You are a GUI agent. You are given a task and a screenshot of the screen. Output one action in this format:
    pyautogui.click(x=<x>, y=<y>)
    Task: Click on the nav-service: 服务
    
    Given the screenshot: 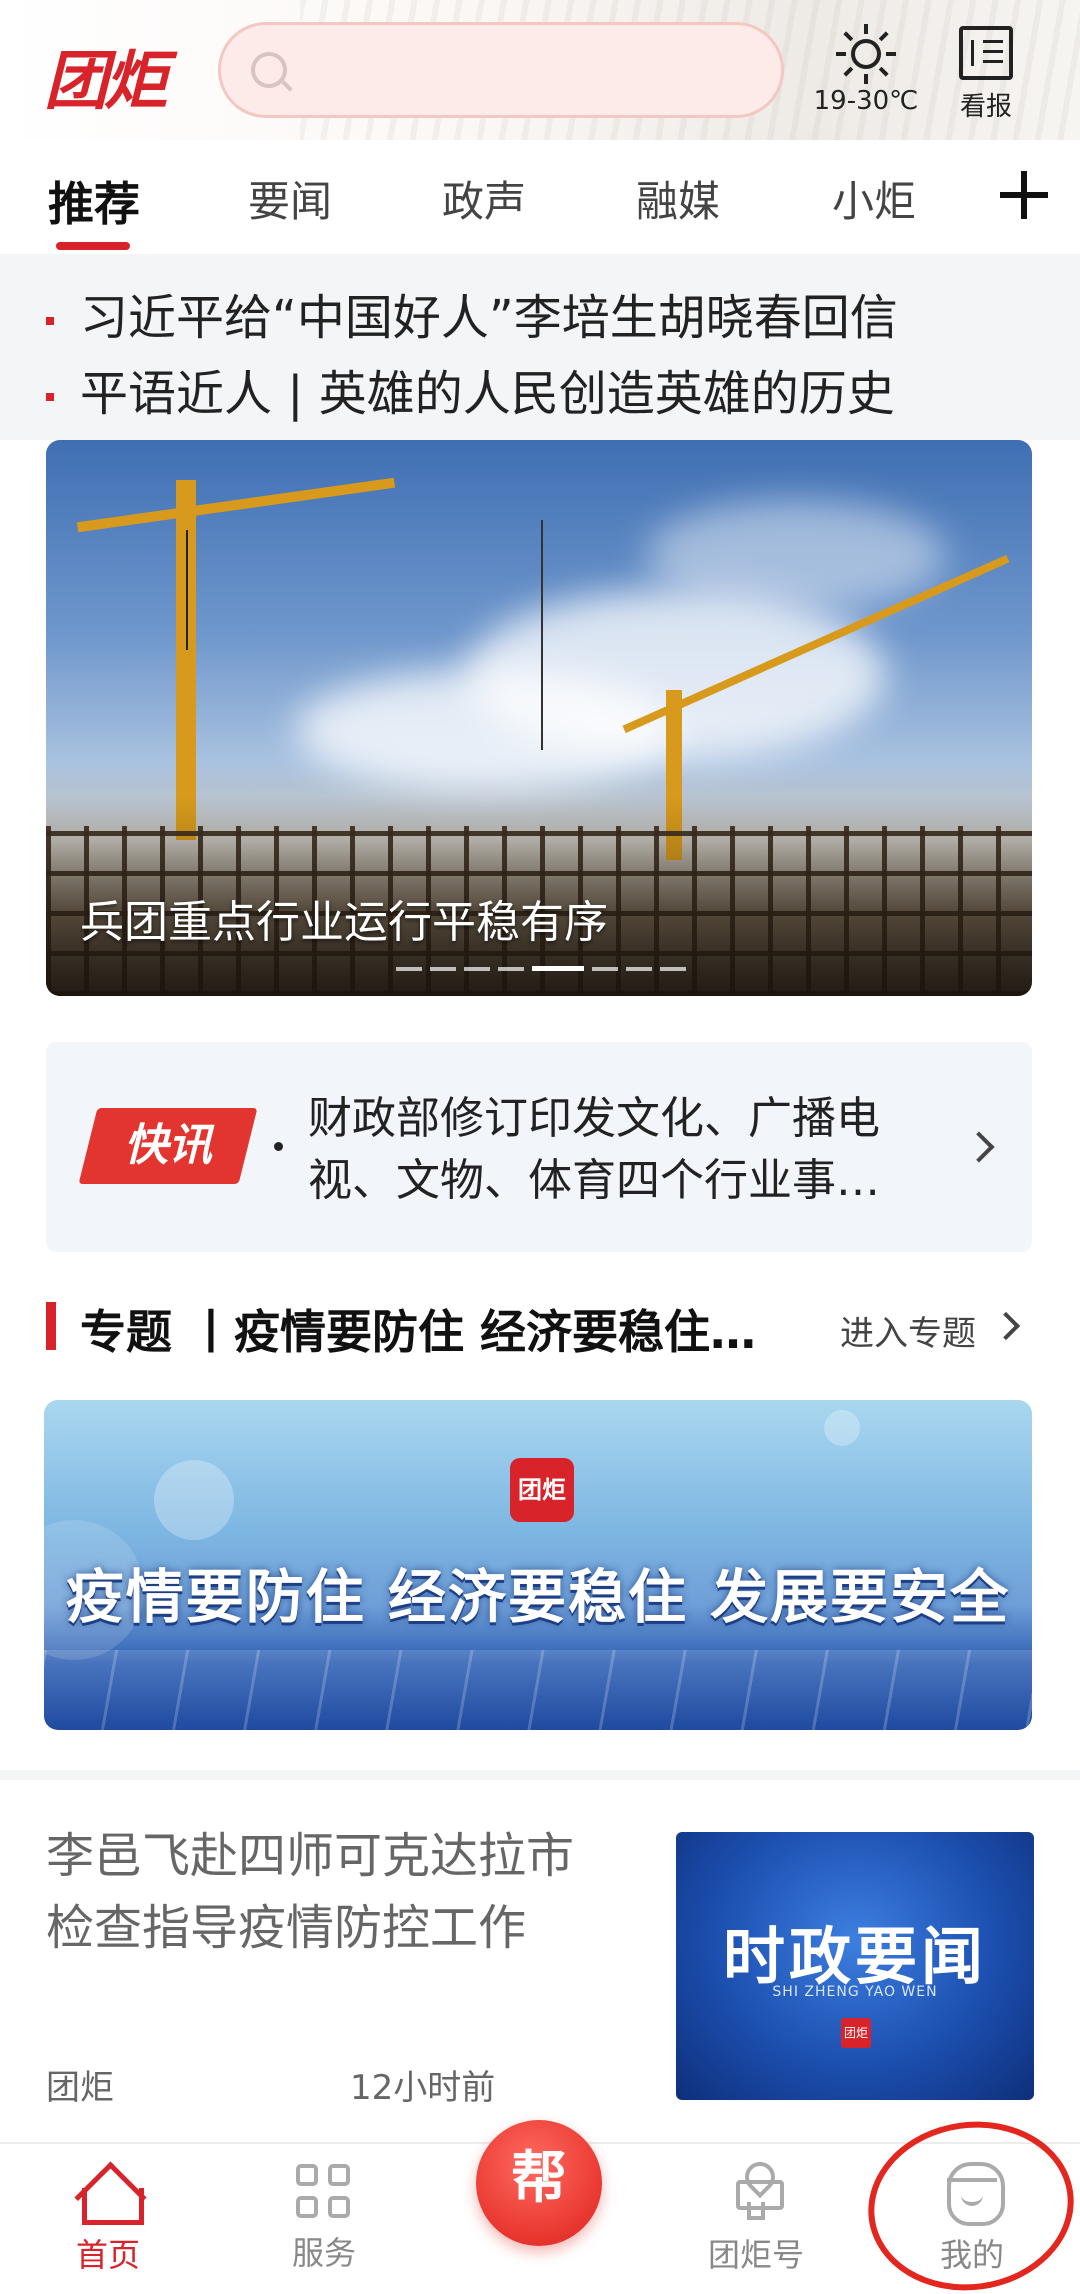 What is the action you would take?
    pyautogui.click(x=324, y=2218)
    